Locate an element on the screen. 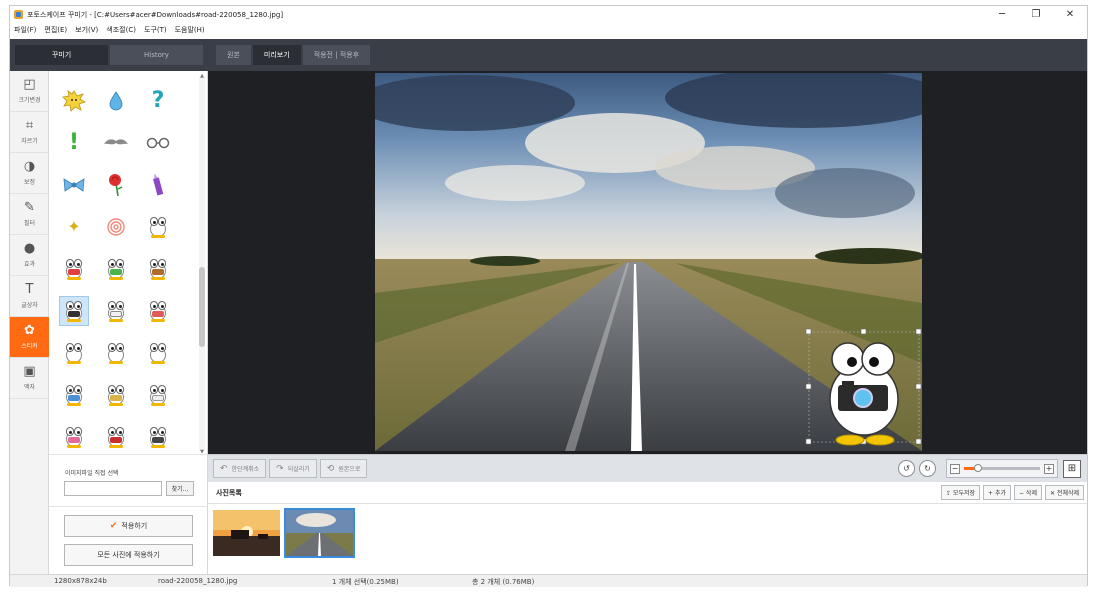  sticker-penguin-santa-icon is located at coordinates (116, 437).